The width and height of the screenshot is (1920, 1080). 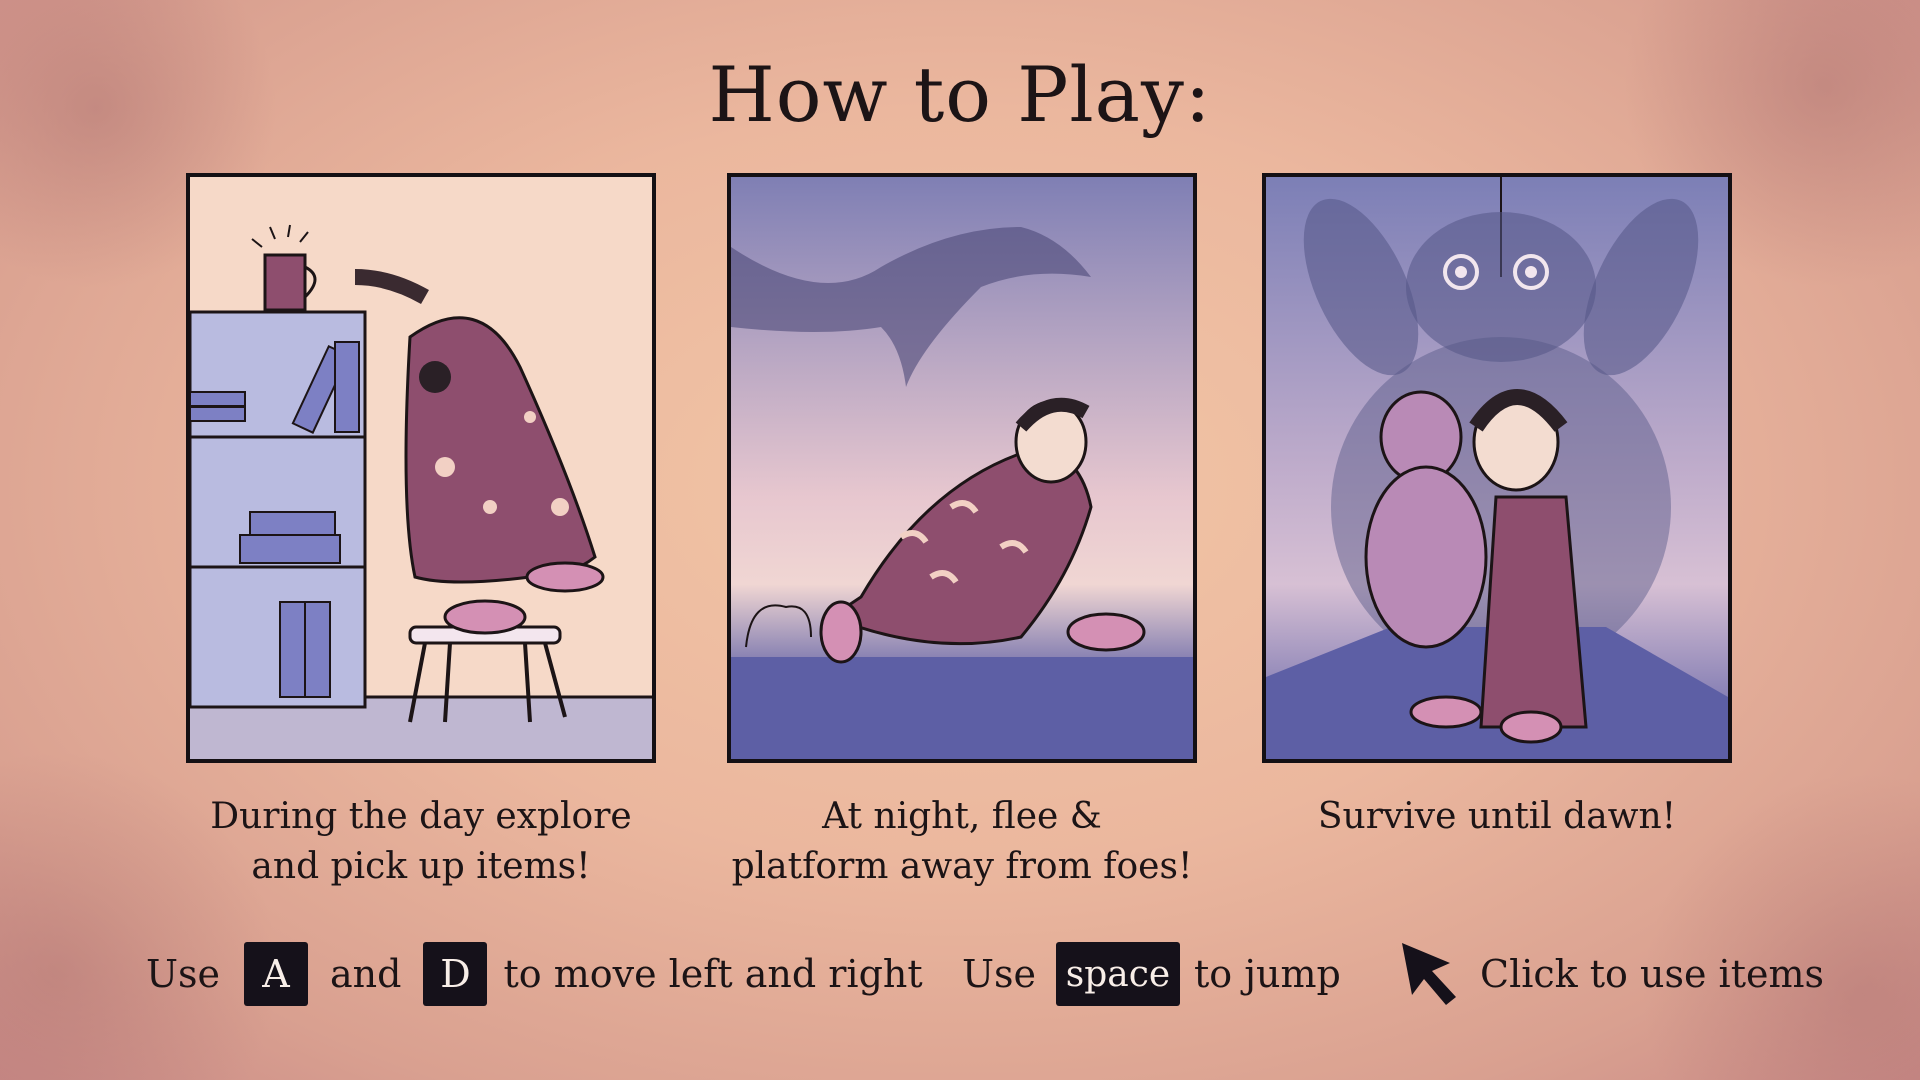 I want to click on night-flee-illustration, so click(x=962, y=493).